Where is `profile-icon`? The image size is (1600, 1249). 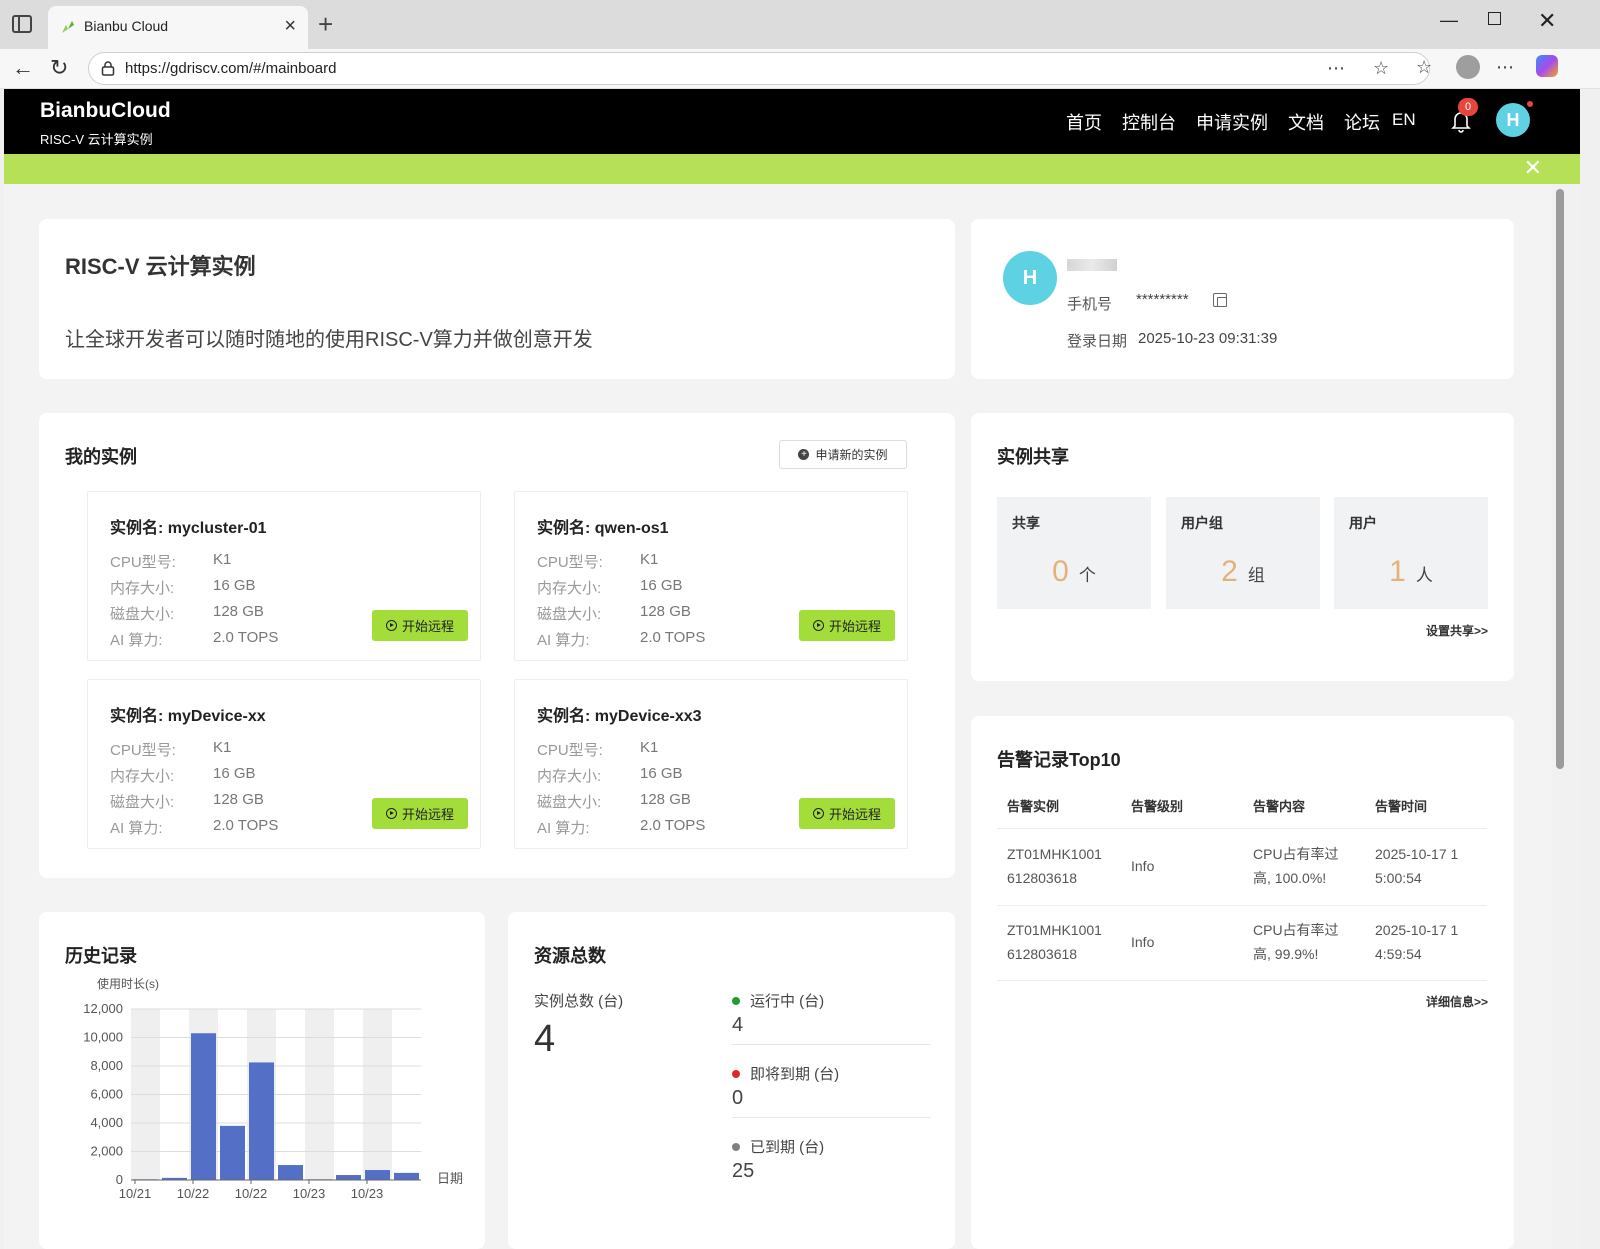 profile-icon is located at coordinates (1468, 67).